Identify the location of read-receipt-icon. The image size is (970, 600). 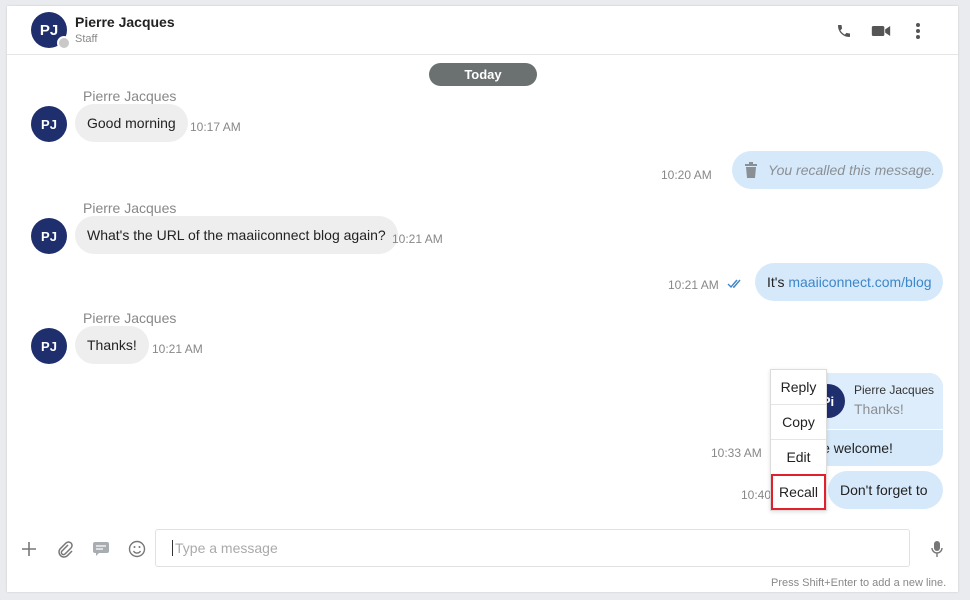
(736, 286).